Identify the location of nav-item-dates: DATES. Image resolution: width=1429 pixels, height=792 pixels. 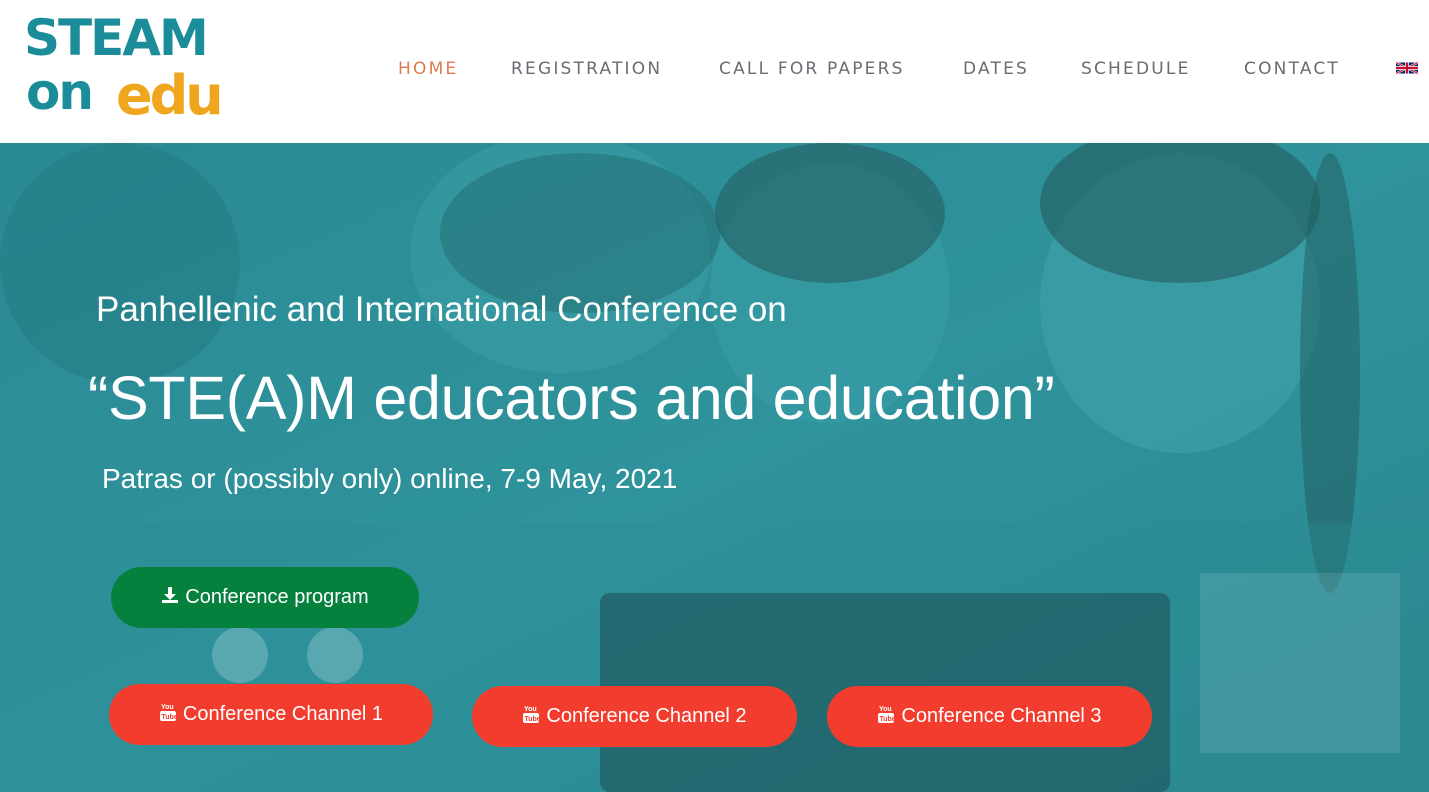
(996, 69).